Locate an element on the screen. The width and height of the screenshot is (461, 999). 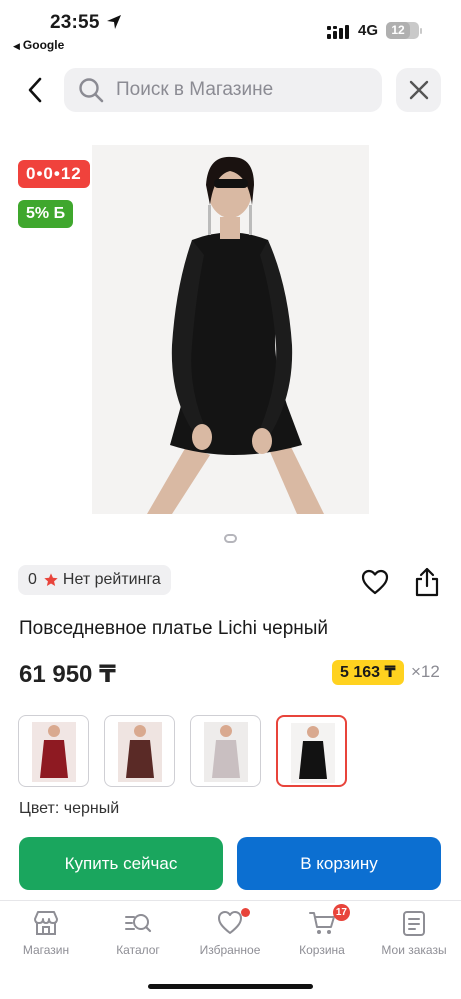
variant-thumb-black-dress is located at coordinates (311, 751).